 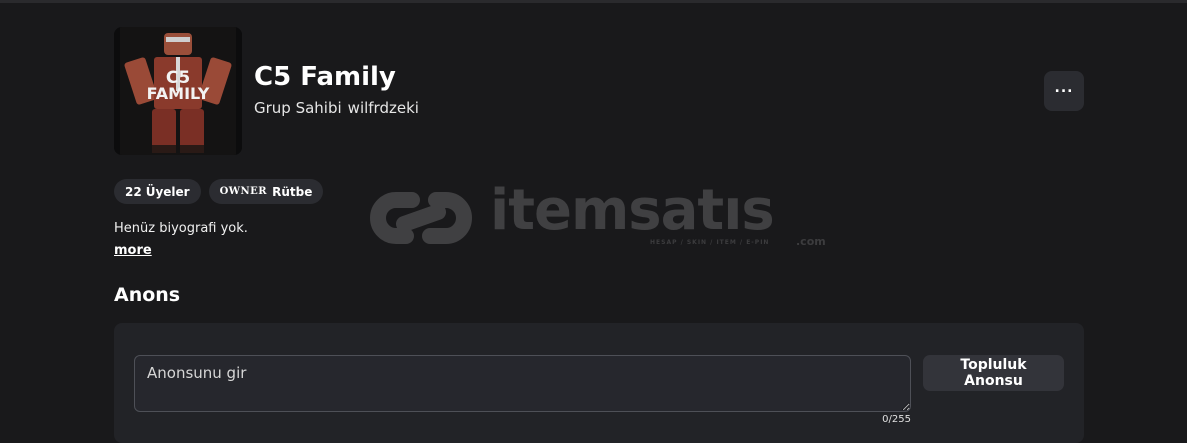 What do you see at coordinates (383, 108) in the screenshot?
I see `owner-name-link: wilfrdzeki` at bounding box center [383, 108].